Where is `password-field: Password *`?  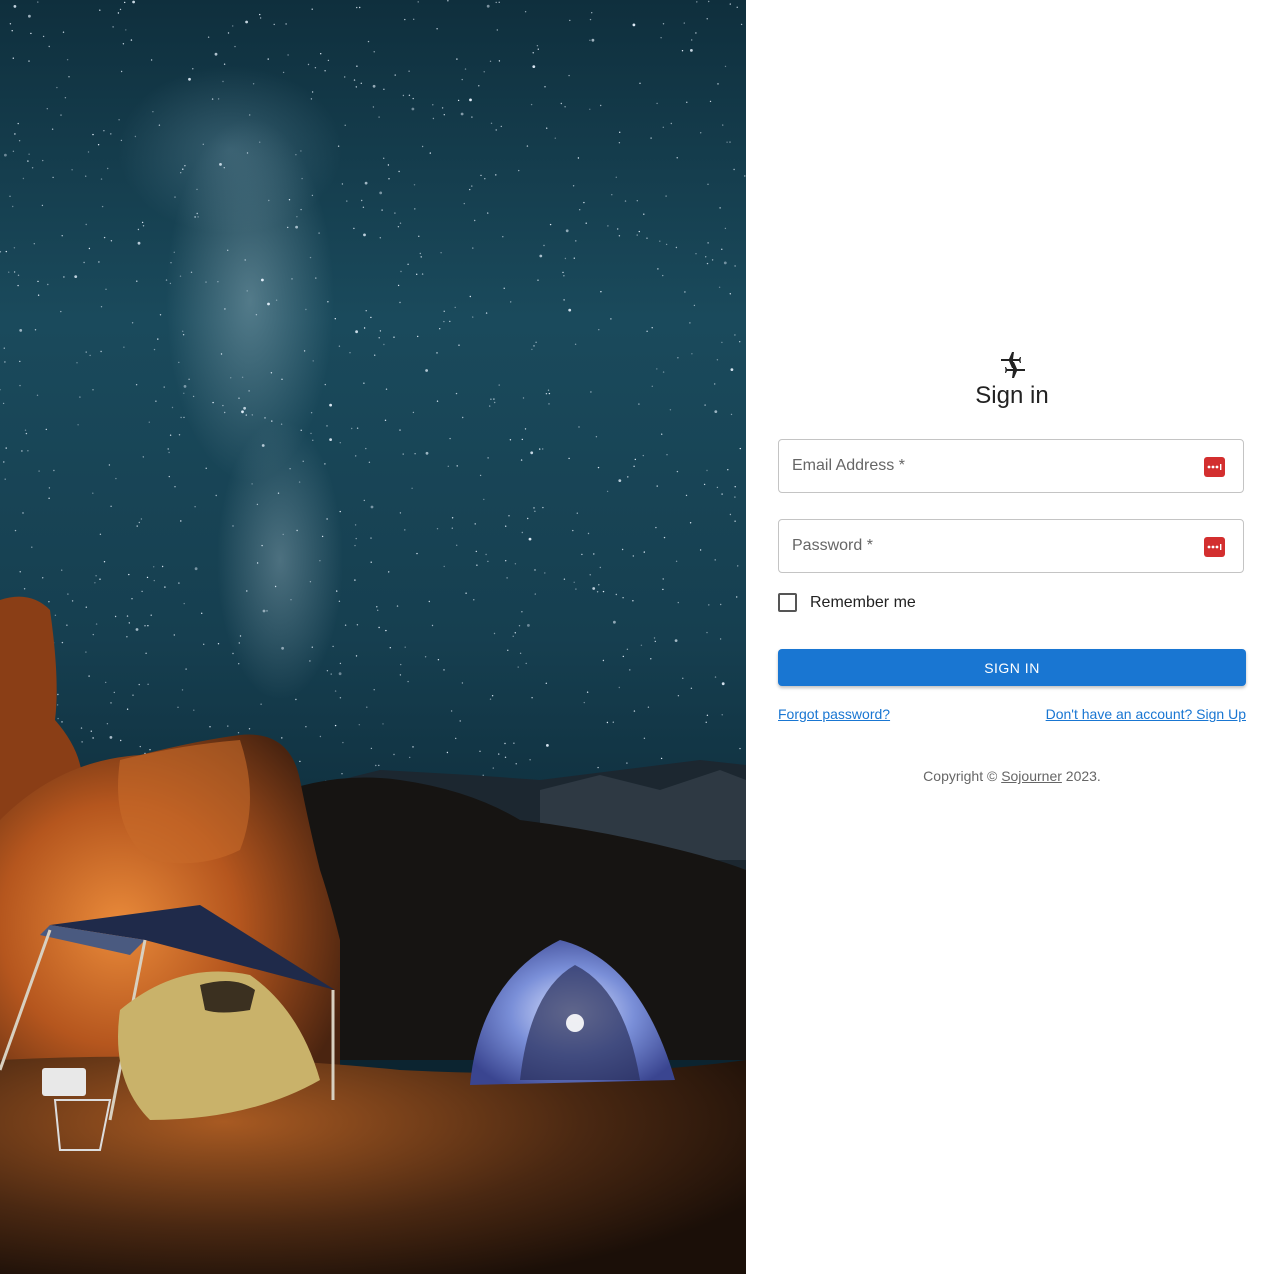 password-field: Password * is located at coordinates (1011, 546).